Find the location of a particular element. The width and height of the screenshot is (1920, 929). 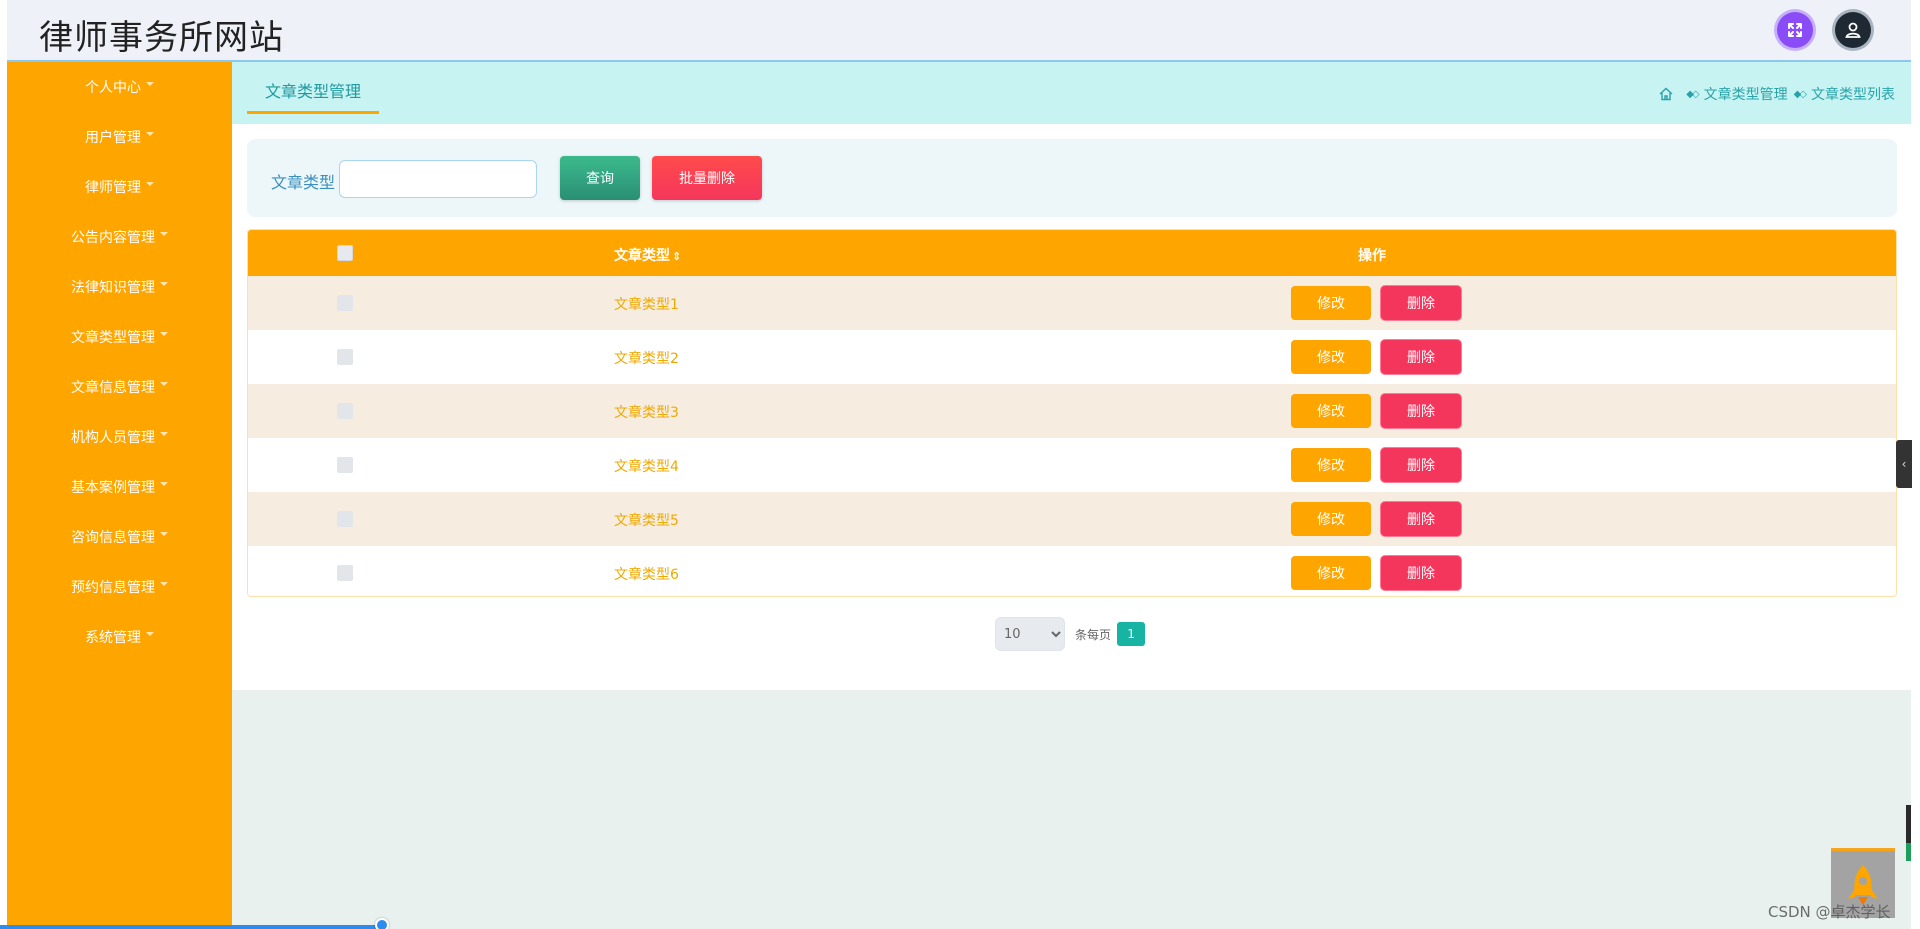

table-row: 文章类型1 修改 删除 is located at coordinates (1072, 303).